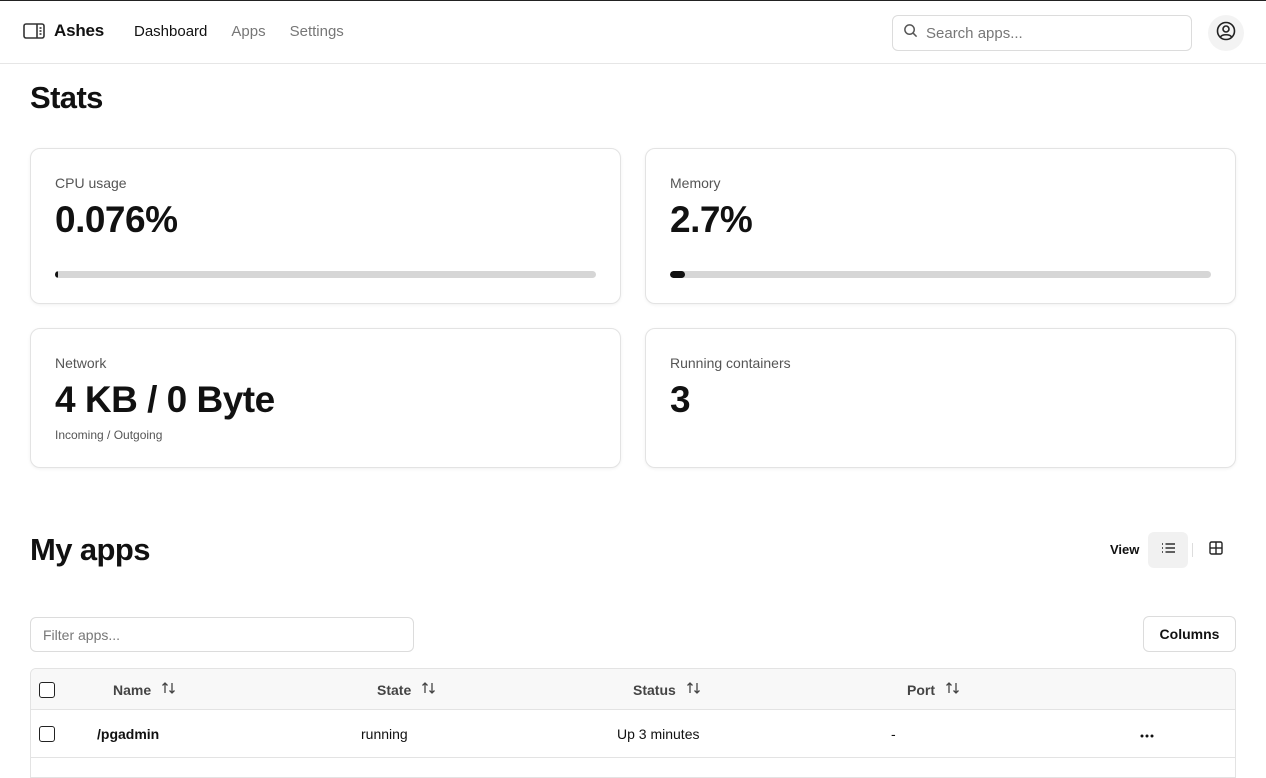  I want to click on grid-icon, so click(1216, 550).